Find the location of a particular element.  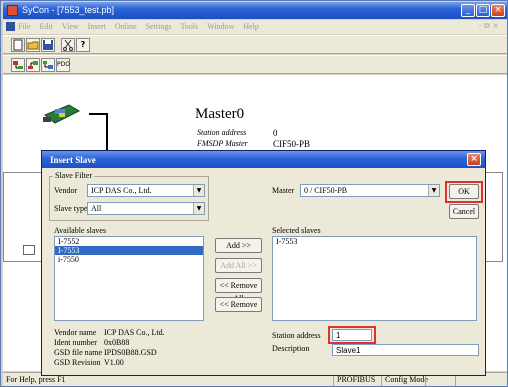

pdo-button: PDO is located at coordinates (63, 65).